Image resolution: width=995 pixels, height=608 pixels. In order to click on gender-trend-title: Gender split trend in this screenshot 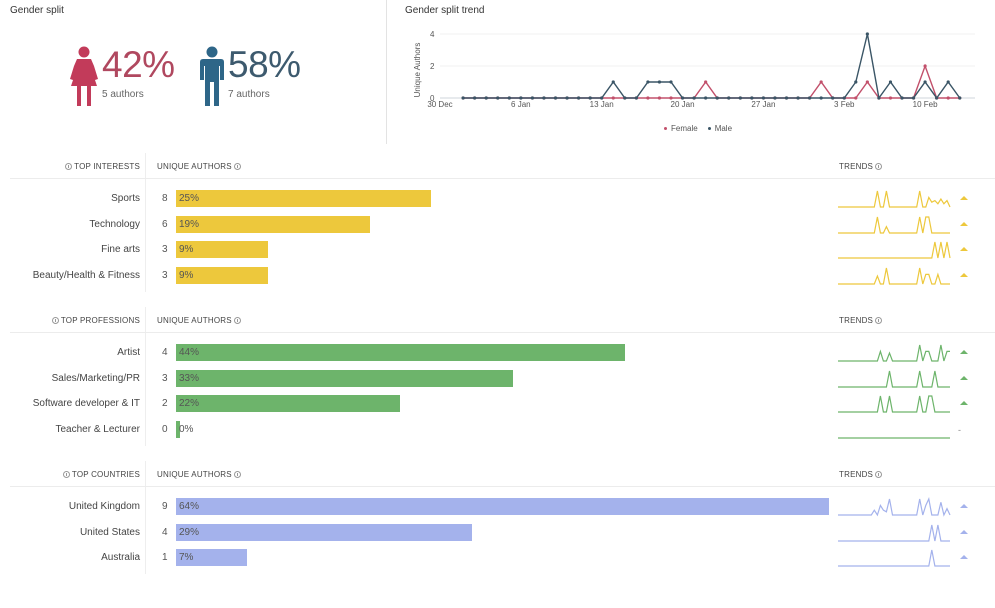, I will do `click(445, 10)`.